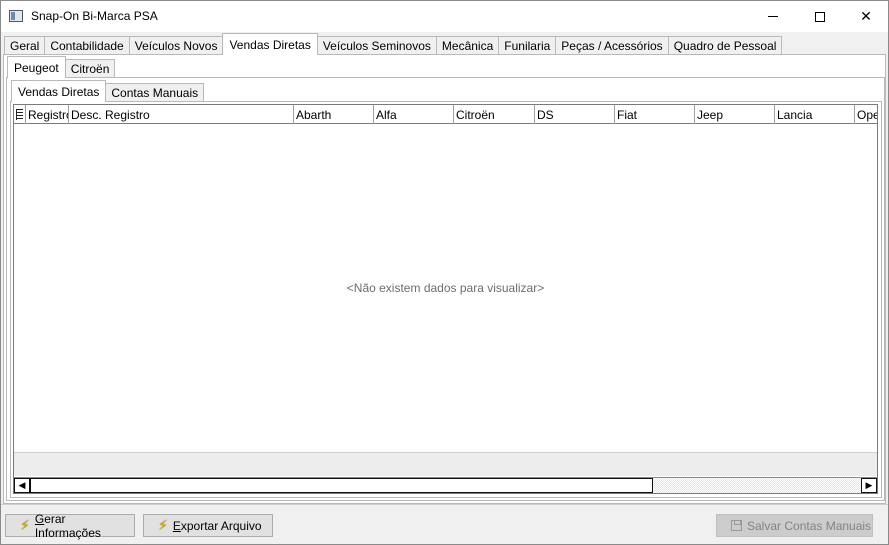 This screenshot has width=889, height=545. Describe the element at coordinates (47, 114) in the screenshot. I see `column-header-registro: Registro` at that location.